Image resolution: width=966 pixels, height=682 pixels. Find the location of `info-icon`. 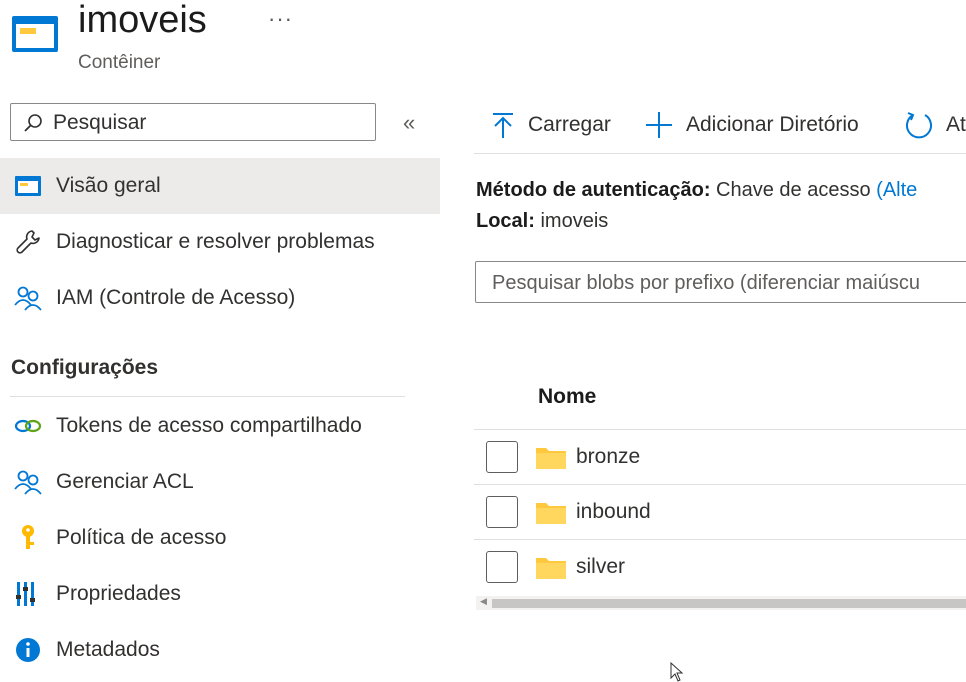

info-icon is located at coordinates (28, 650).